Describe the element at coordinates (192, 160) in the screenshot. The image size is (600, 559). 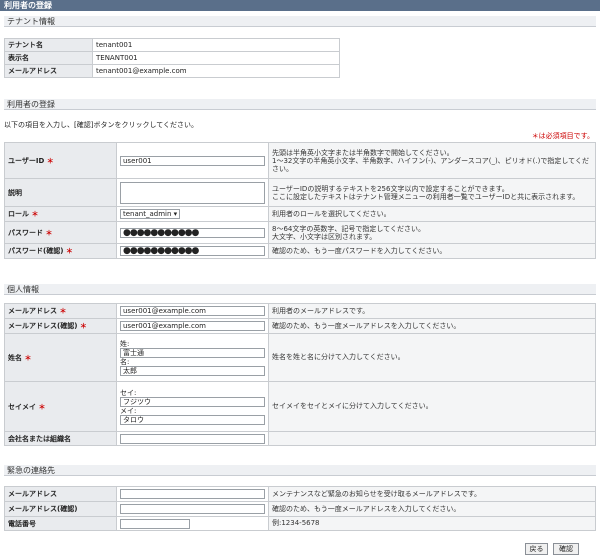
I see `user-id-input: user001` at that location.